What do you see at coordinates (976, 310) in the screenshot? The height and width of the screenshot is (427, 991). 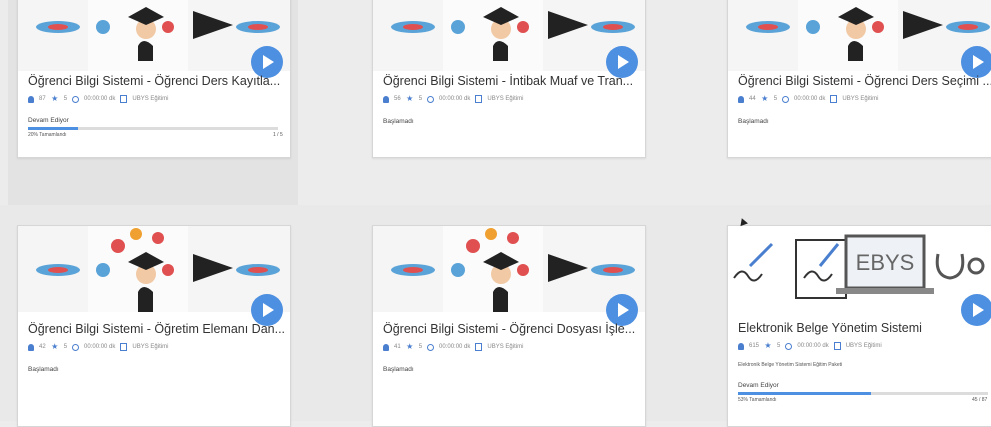 I see `play-button` at bounding box center [976, 310].